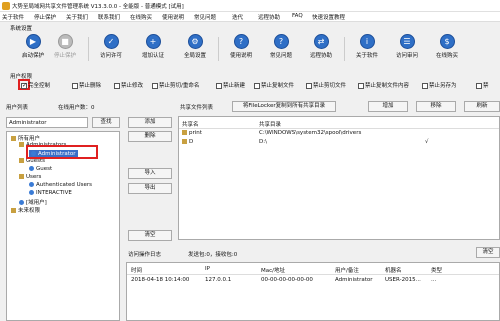 This screenshot has height=321, width=500. I want to click on perm-no-save-as: 禁止另存为, so click(439, 85).